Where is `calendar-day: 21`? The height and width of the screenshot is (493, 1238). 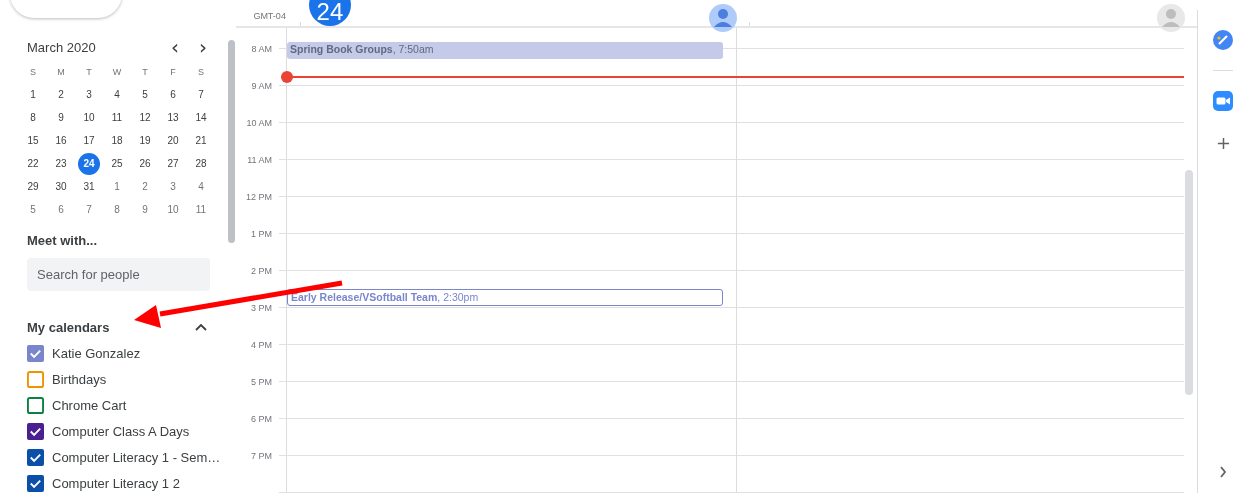
calendar-day: 21 is located at coordinates (201, 140).